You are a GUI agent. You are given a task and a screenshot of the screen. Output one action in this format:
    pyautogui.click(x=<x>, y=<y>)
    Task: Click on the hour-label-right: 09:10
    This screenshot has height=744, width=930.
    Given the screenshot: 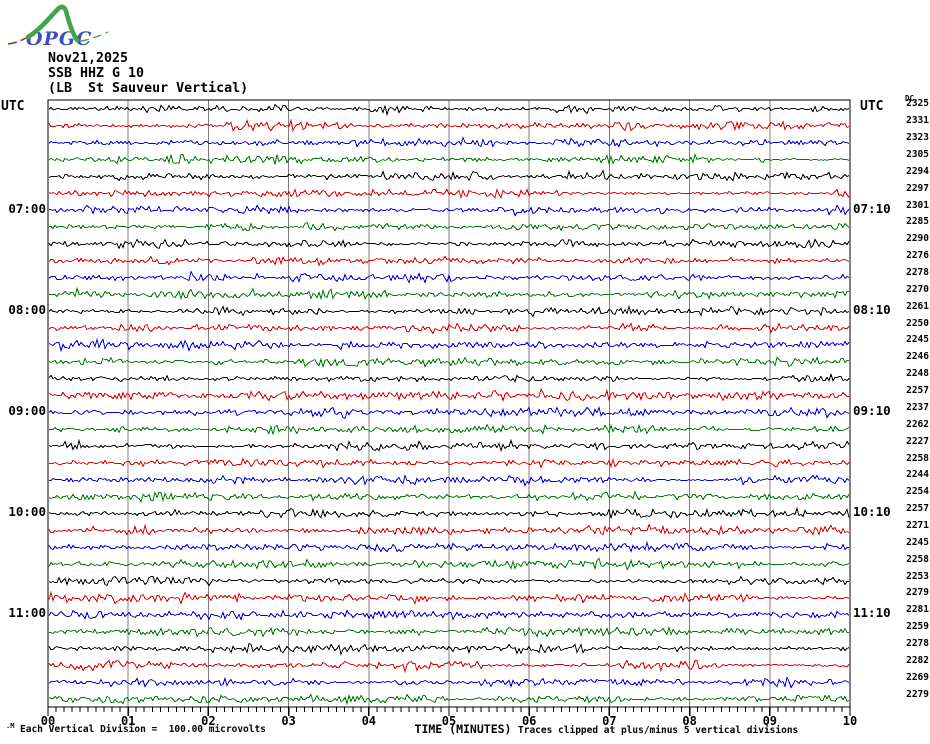 What is the action you would take?
    pyautogui.click(x=872, y=410)
    